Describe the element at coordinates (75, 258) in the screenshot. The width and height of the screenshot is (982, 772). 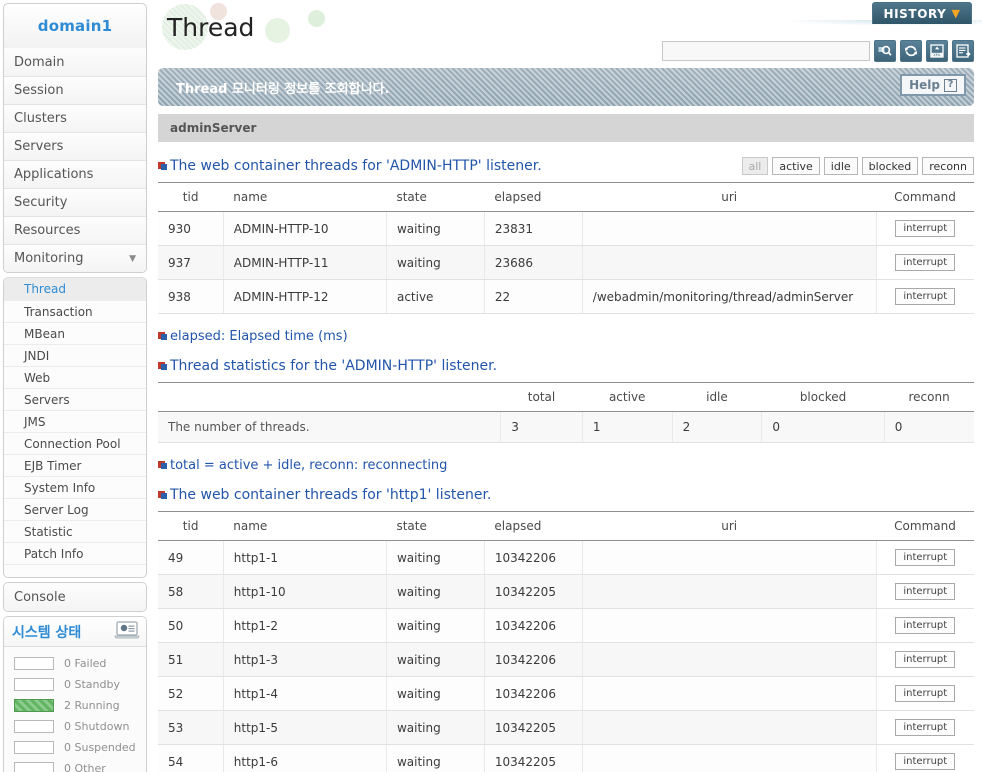
I see `sidebar-item-monitoring: Monitoring ▼` at that location.